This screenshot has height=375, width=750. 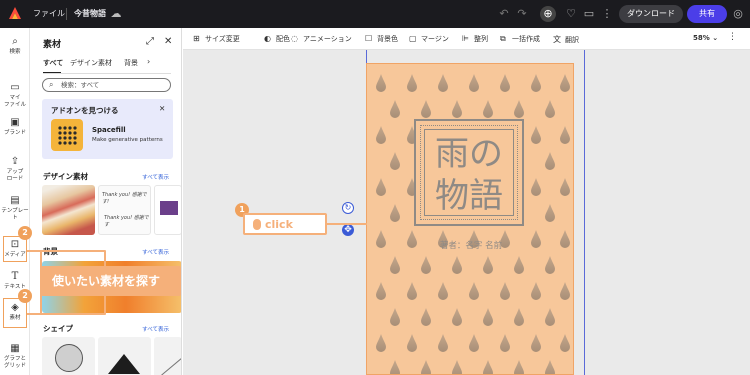 What do you see at coordinates (155, 252) in the screenshot?
I see `section-more-backgrounds: すべて表示` at bounding box center [155, 252].